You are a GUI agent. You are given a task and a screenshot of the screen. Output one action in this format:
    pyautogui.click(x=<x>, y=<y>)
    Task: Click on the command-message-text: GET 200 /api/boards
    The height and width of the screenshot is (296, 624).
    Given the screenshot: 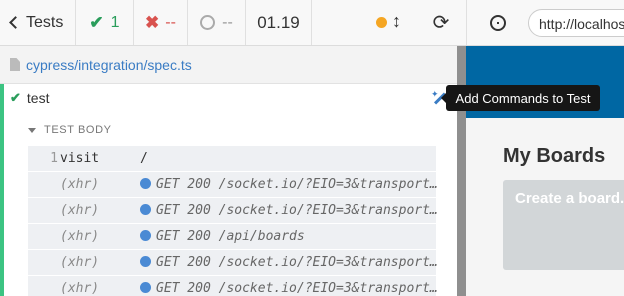 What is the action you would take?
    pyautogui.click(x=230, y=236)
    